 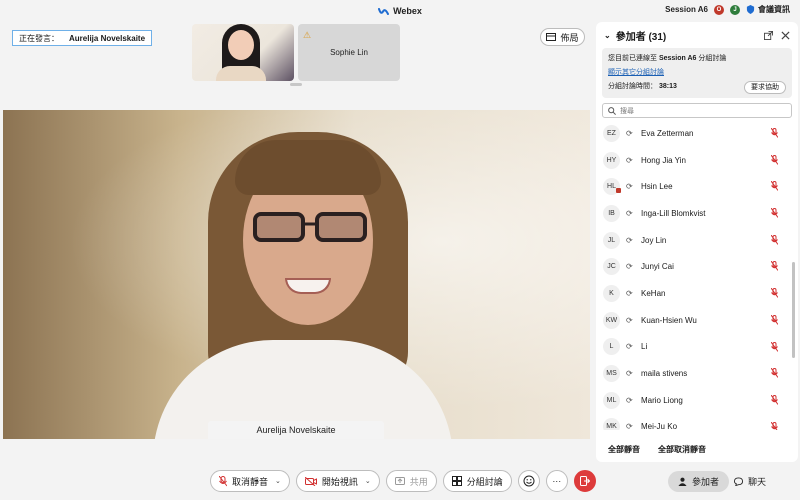 What do you see at coordinates (677, 58) in the screenshot?
I see `session-name: Session A6` at bounding box center [677, 58].